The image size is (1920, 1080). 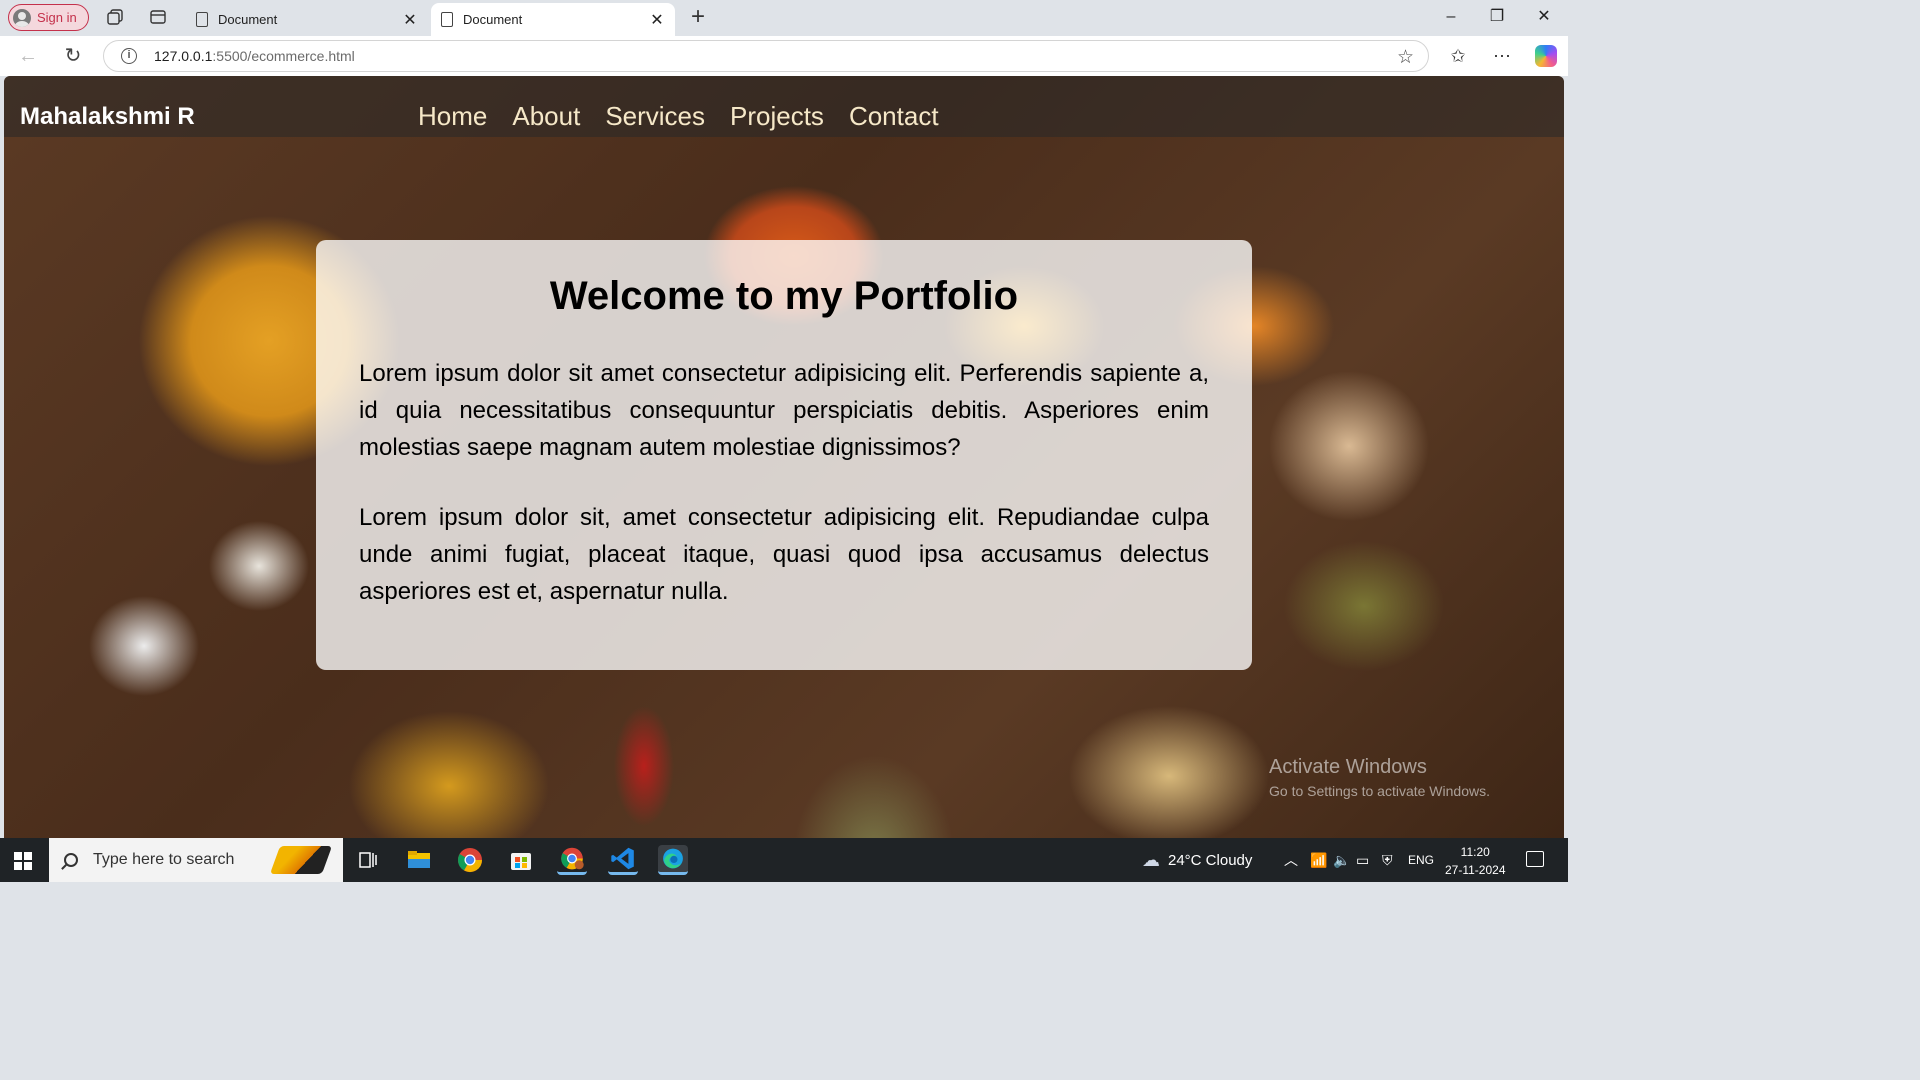 I want to click on vscode-icon, so click(x=623, y=860).